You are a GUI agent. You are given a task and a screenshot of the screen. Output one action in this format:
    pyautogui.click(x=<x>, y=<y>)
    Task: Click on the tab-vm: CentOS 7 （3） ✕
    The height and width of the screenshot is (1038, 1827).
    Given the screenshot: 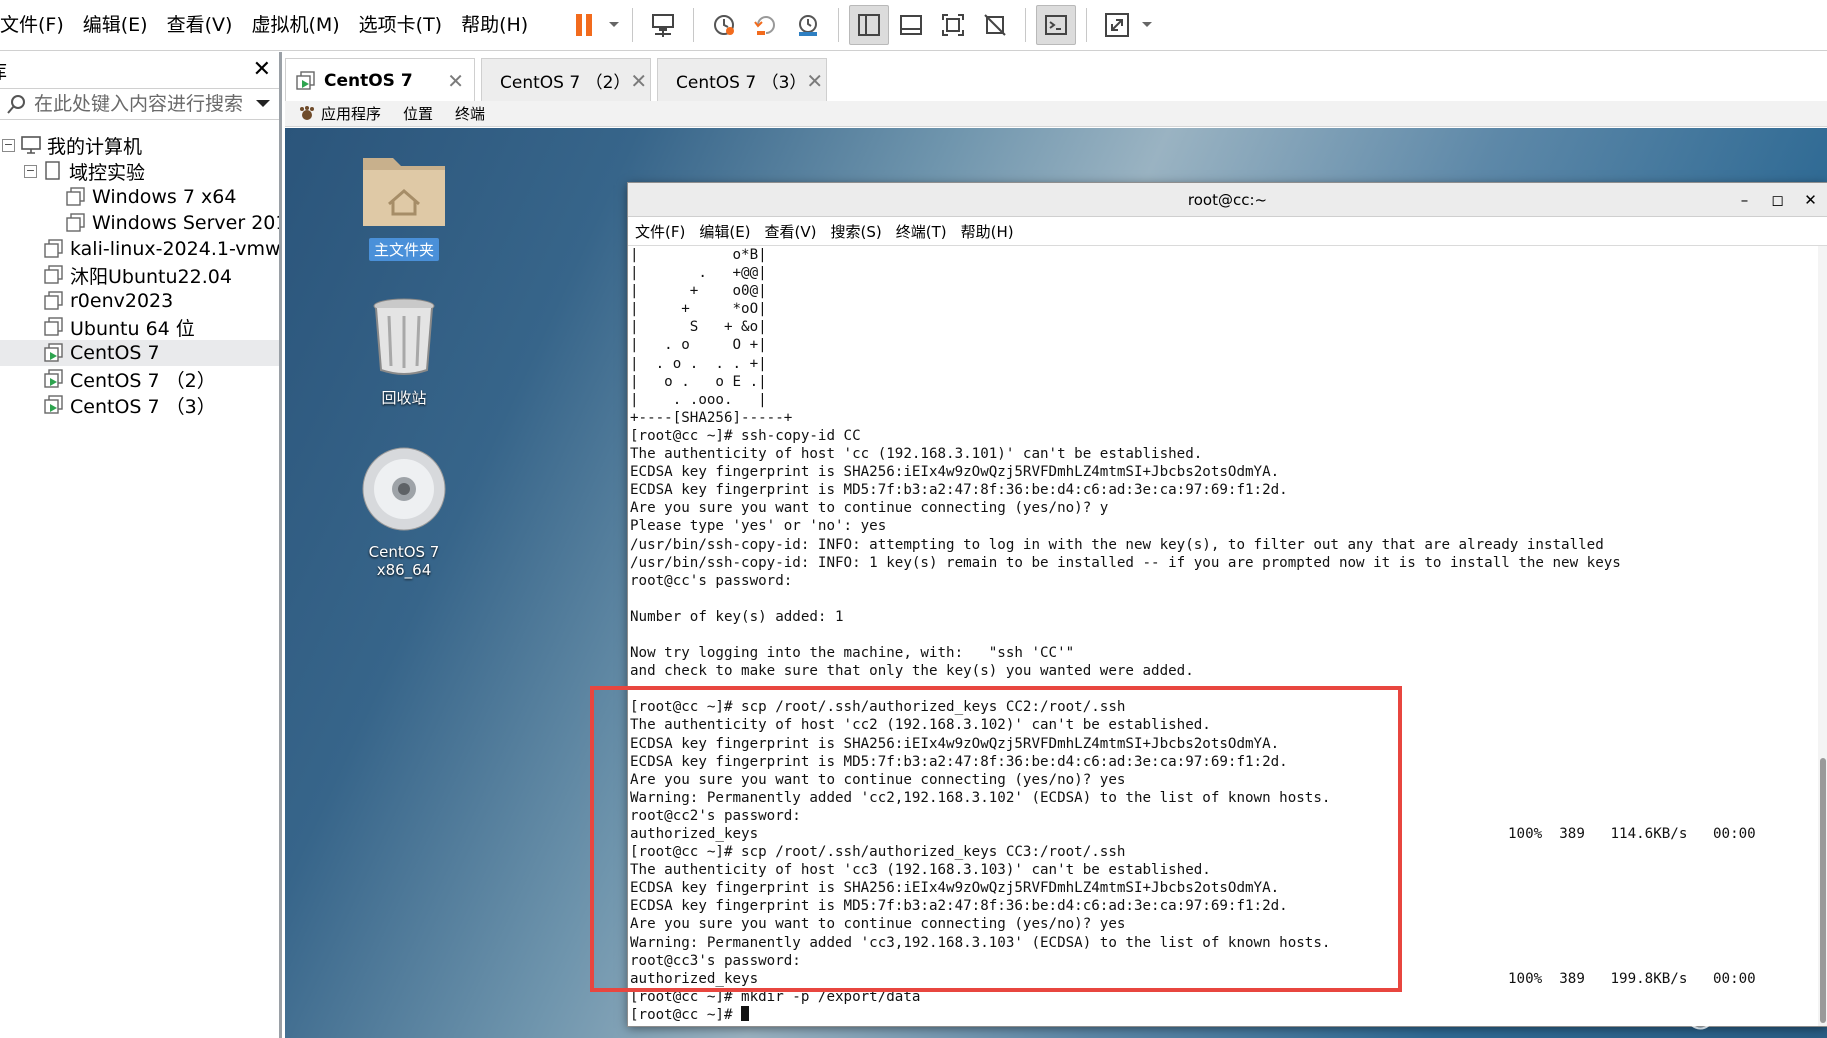 What is the action you would take?
    pyautogui.click(x=742, y=80)
    